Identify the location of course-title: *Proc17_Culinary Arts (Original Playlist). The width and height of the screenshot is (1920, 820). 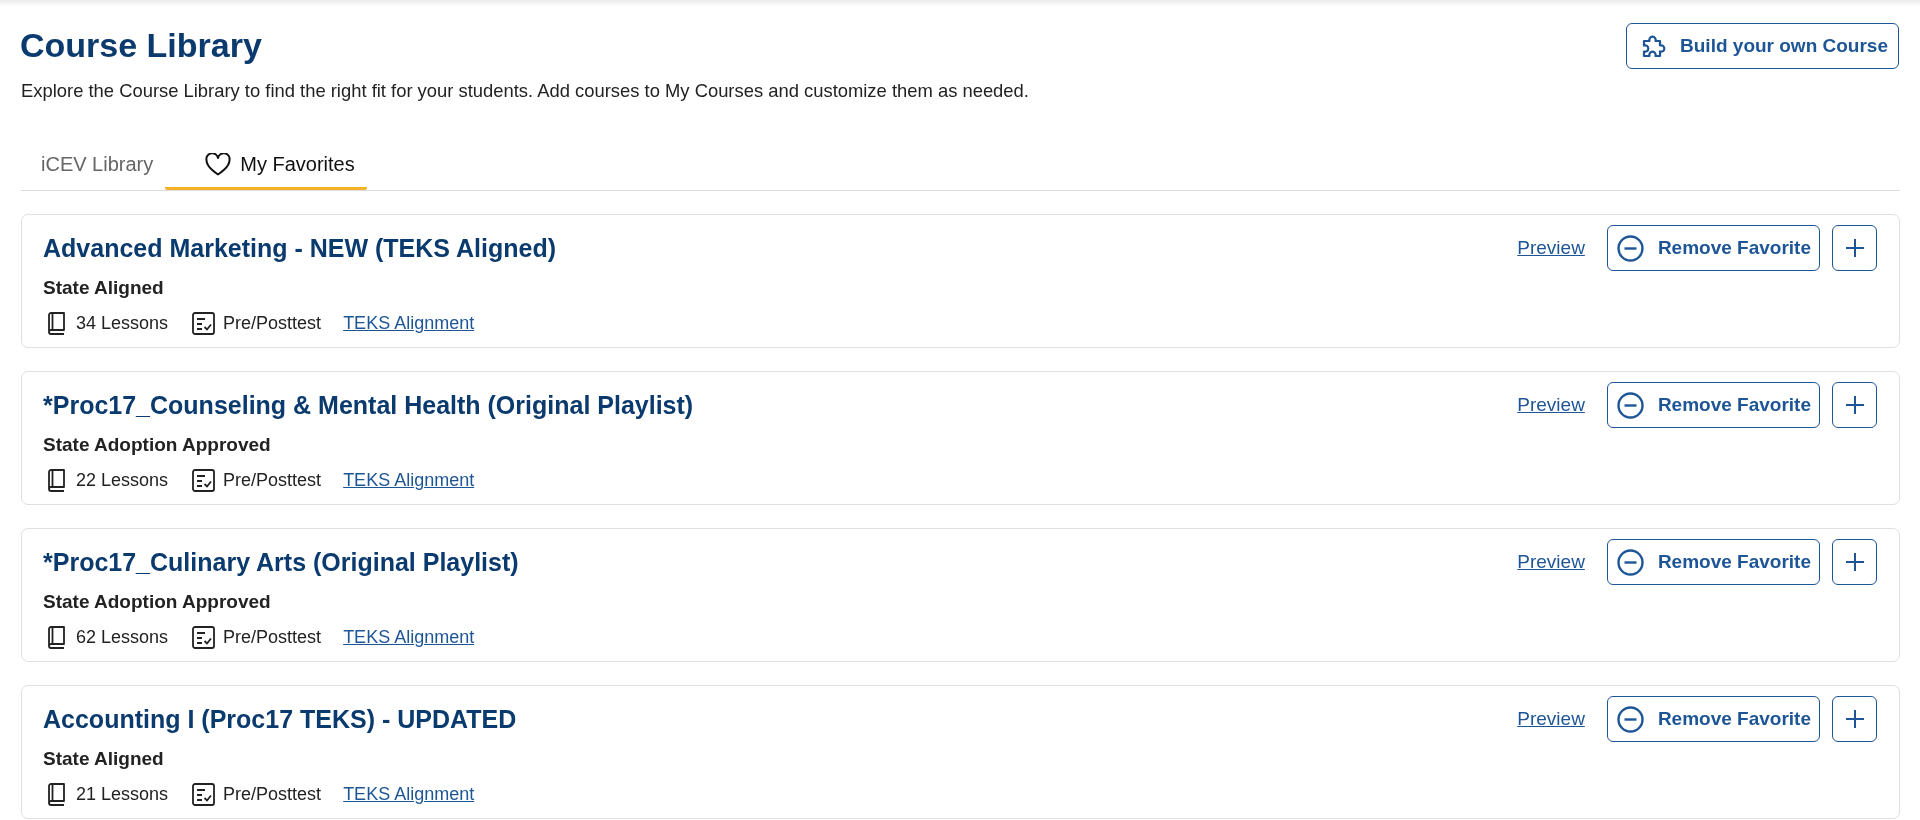
(281, 562).